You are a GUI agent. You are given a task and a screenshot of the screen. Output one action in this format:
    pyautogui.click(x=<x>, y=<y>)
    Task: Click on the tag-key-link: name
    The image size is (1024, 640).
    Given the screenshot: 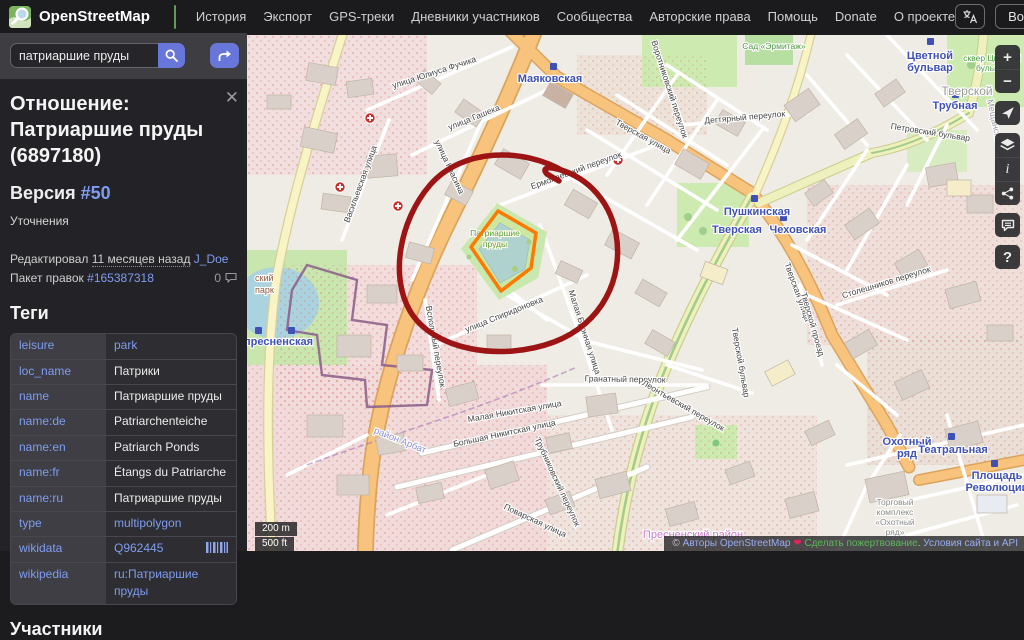 What is the action you would take?
    pyautogui.click(x=34, y=396)
    